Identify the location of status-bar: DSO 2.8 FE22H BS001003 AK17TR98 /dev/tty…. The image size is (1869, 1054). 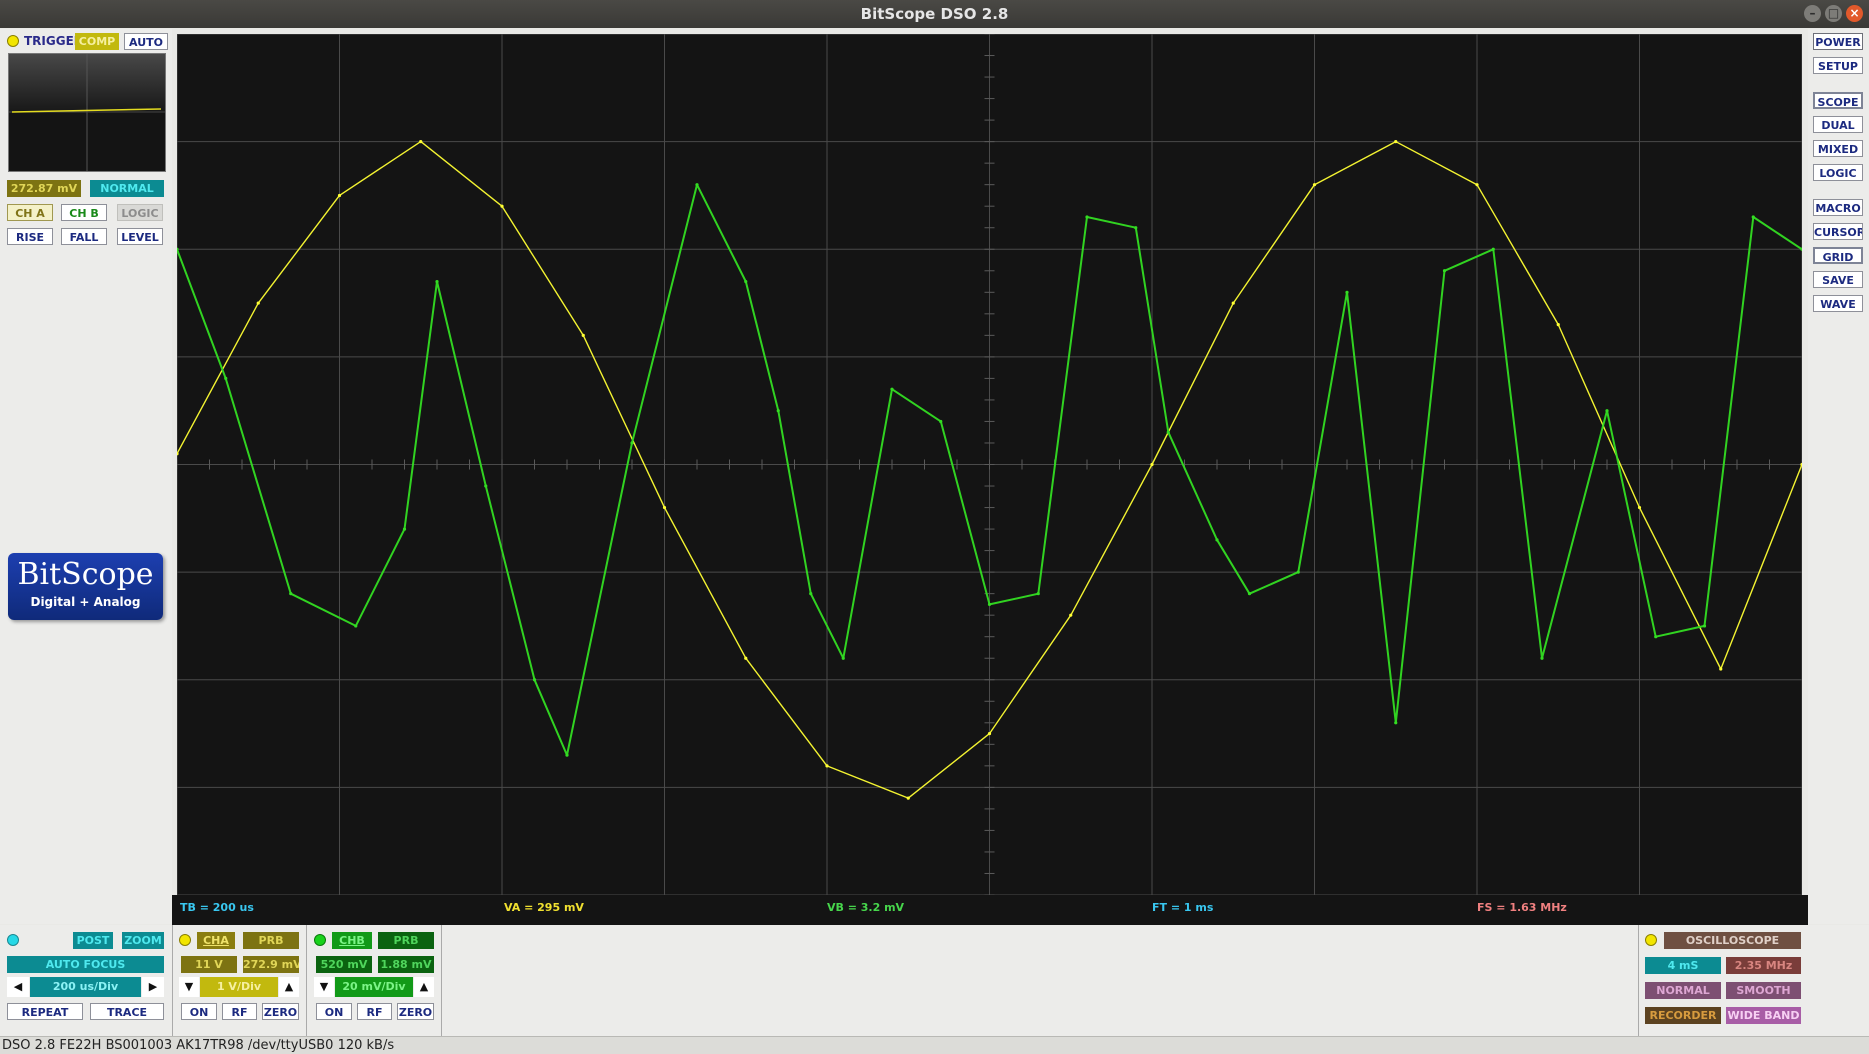
(934, 1045).